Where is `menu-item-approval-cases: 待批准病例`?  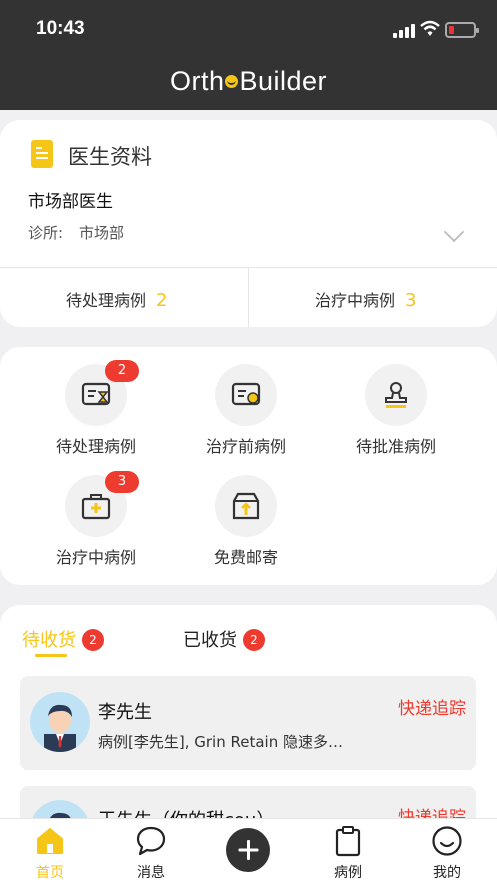 menu-item-approval-cases: 待批准病例 is located at coordinates (396, 410).